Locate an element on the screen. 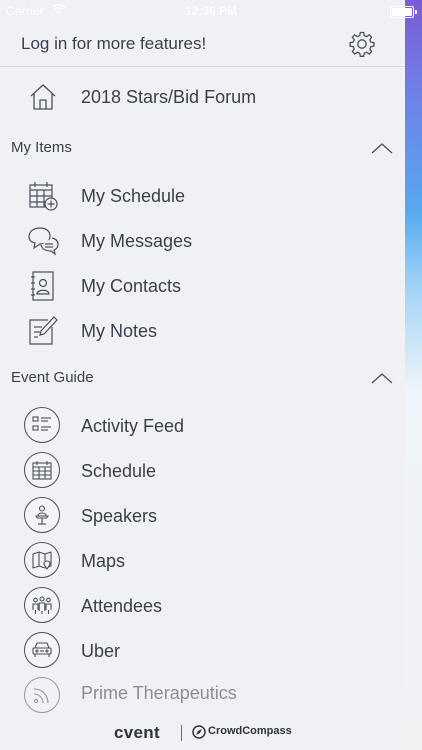 The image size is (422, 750). crowdcompass-logo: CrowdCompass is located at coordinates (250, 731).